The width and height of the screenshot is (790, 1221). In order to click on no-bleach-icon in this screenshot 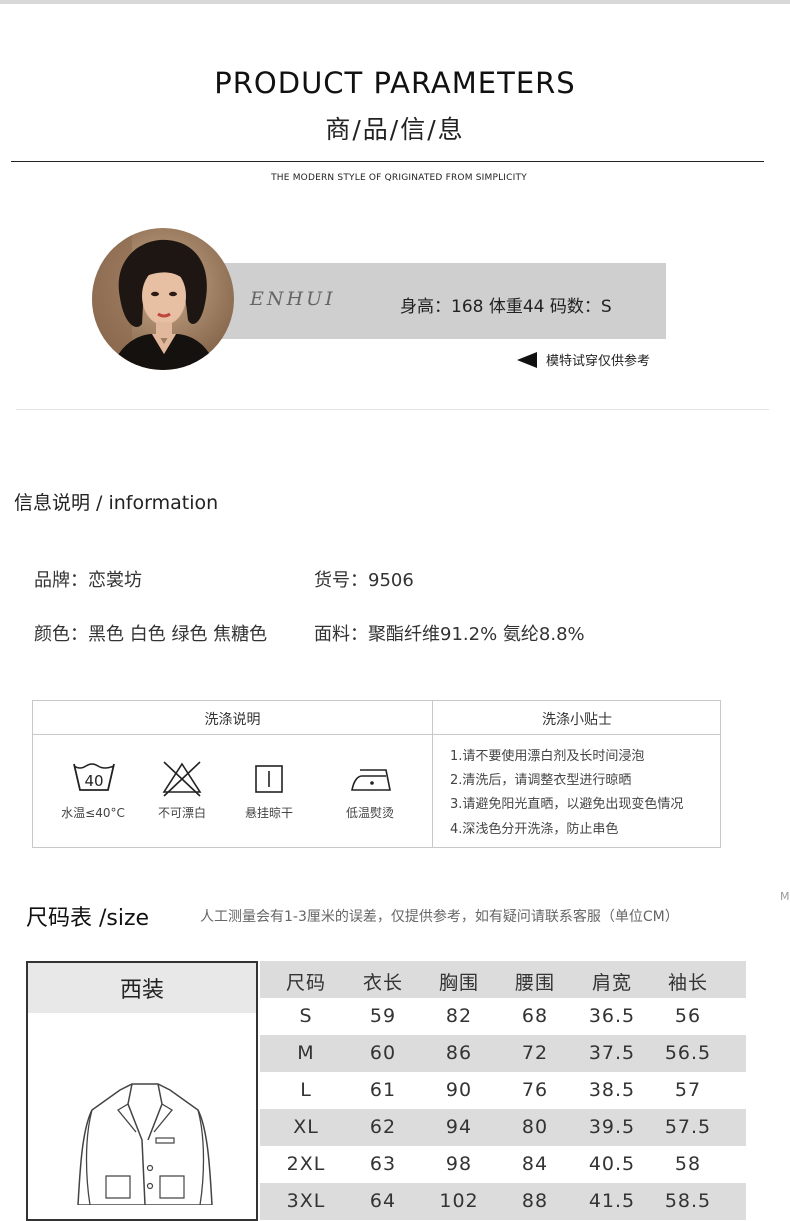, I will do `click(182, 781)`.